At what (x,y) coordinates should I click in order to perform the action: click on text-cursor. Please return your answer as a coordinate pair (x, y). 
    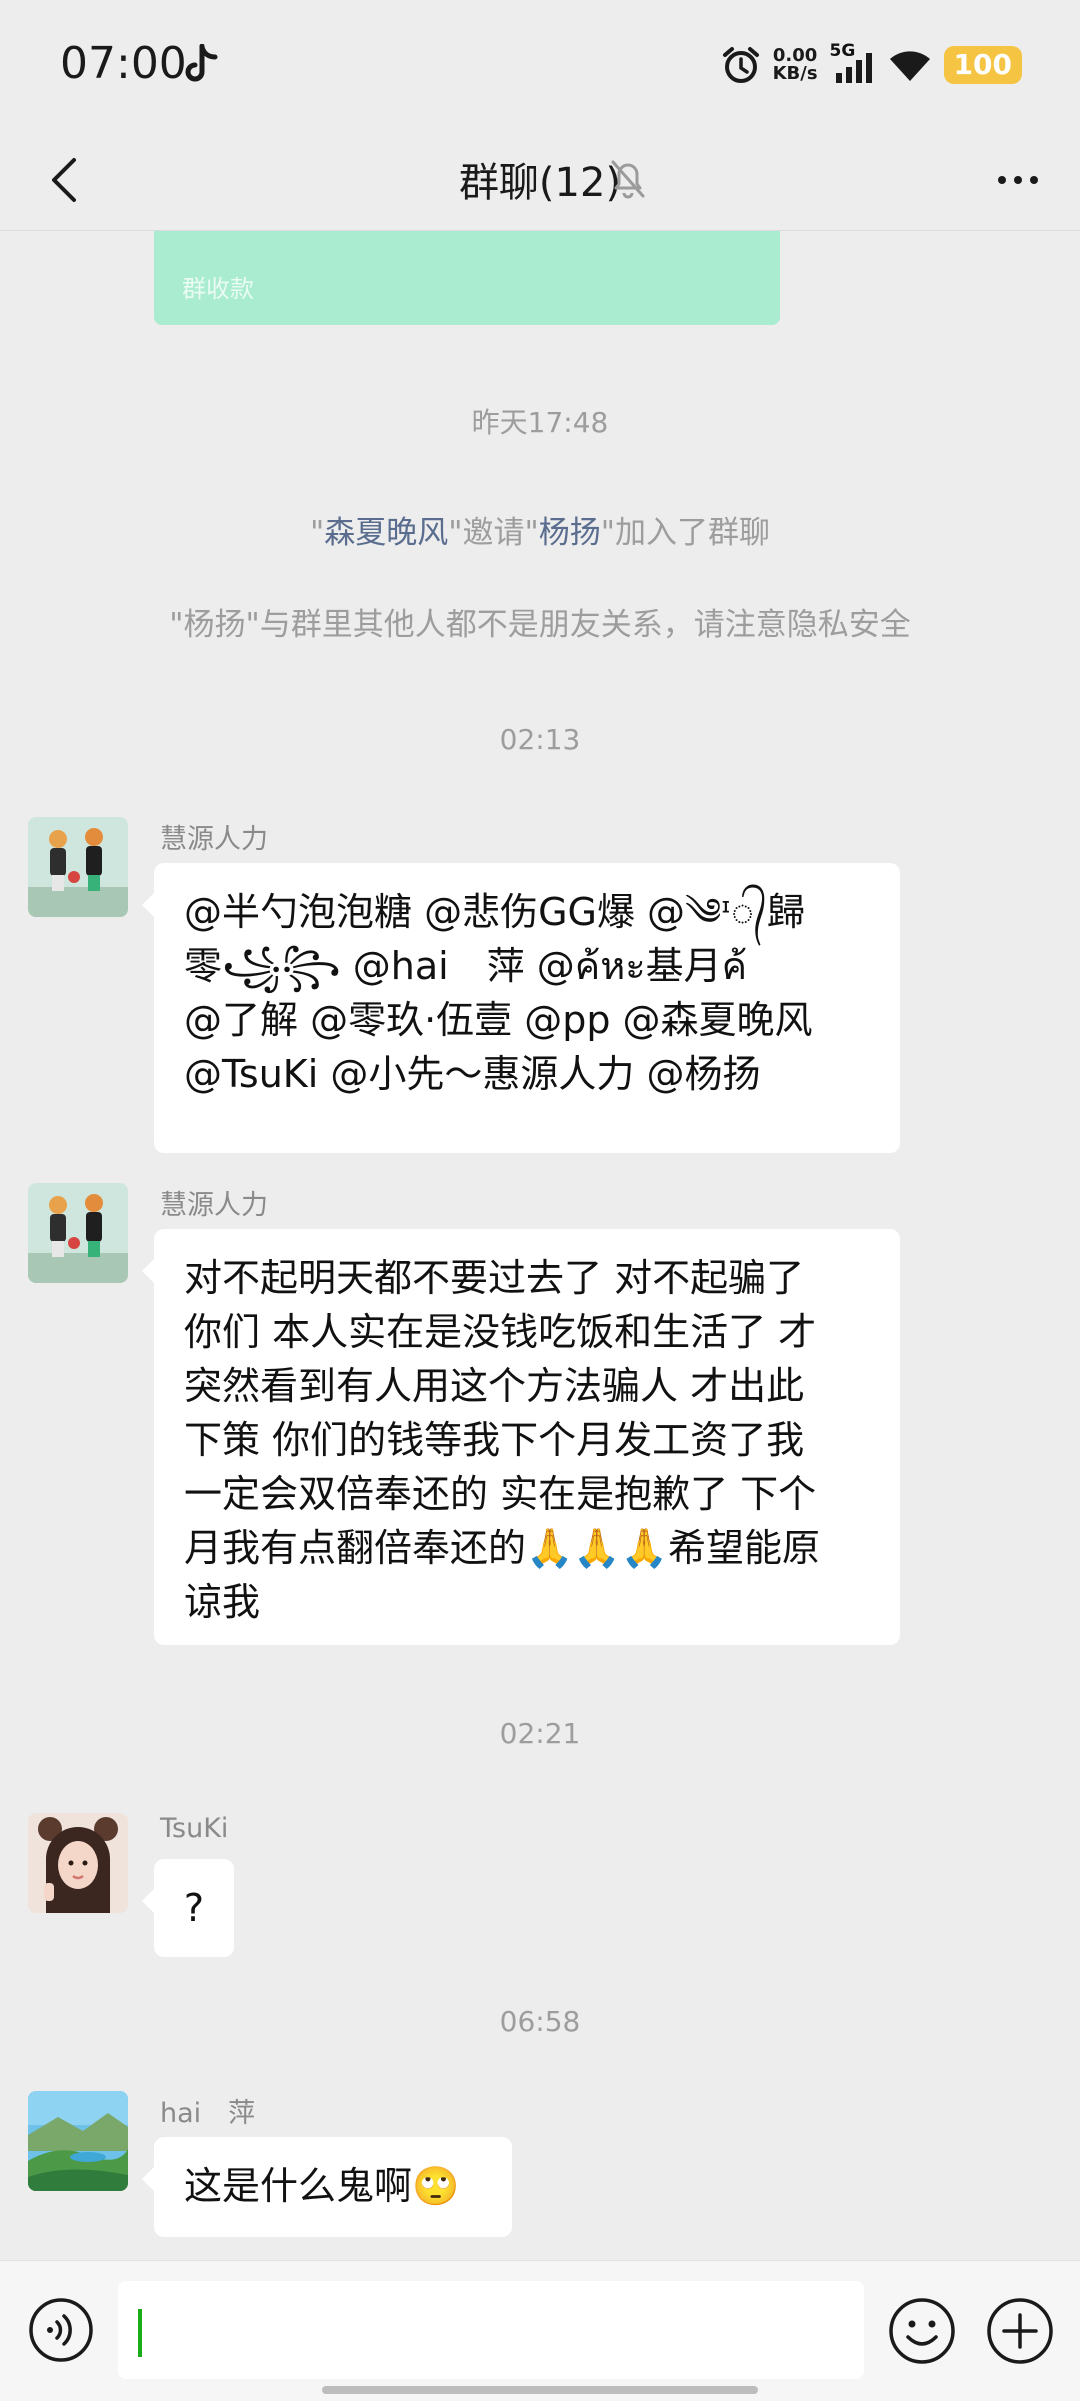
    Looking at the image, I should click on (140, 2333).